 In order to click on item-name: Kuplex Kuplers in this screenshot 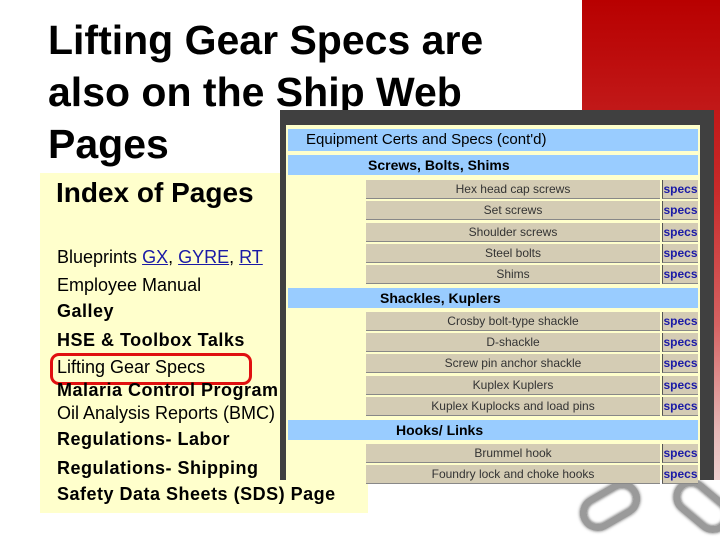, I will do `click(513, 385)`.